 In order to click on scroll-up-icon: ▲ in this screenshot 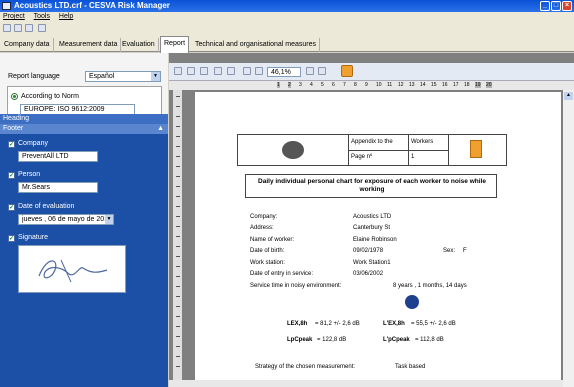, I will do `click(568, 96)`.